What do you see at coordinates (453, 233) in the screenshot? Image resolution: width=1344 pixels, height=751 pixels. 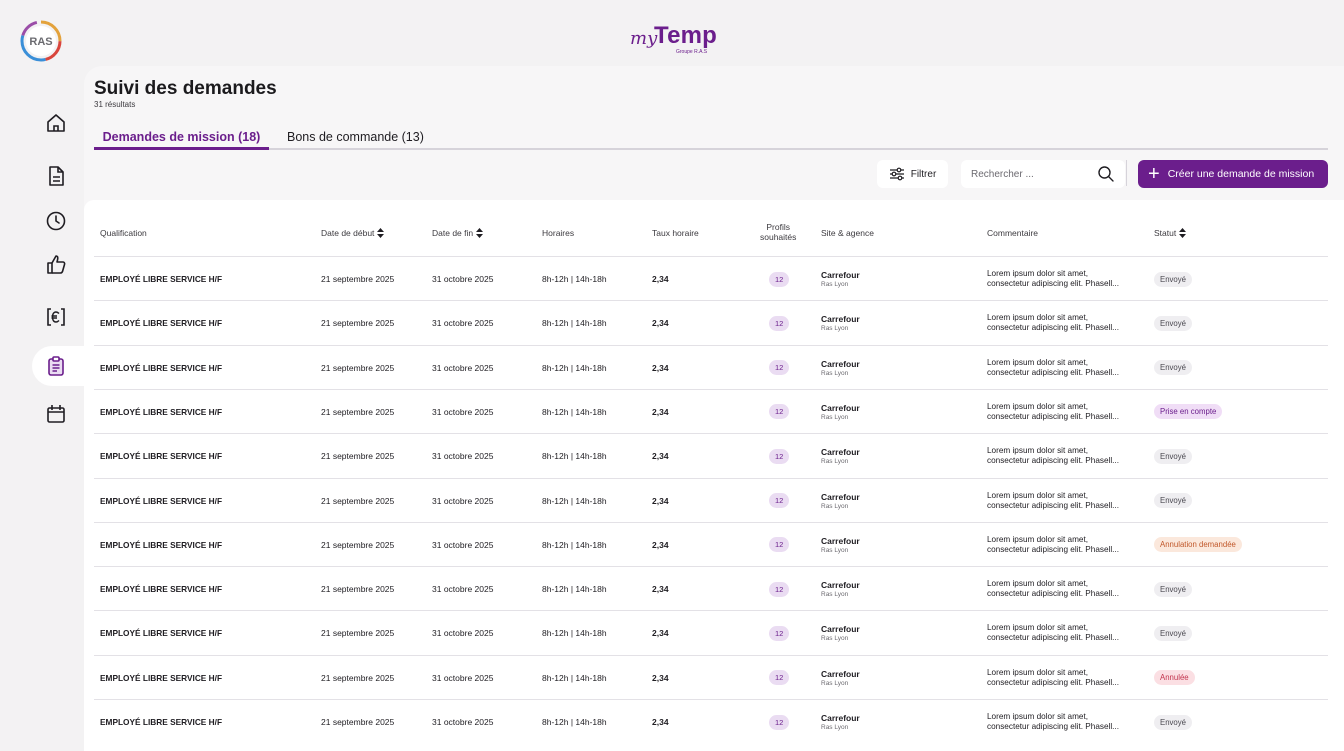 I see `header-end-date-label: Date de fin` at bounding box center [453, 233].